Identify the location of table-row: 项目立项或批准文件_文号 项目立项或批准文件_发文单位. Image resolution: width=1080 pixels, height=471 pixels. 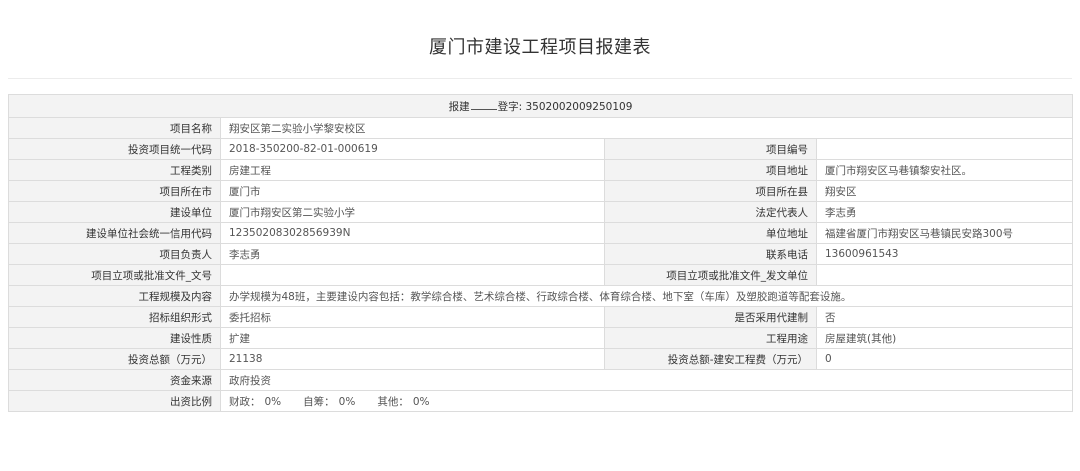
(541, 275).